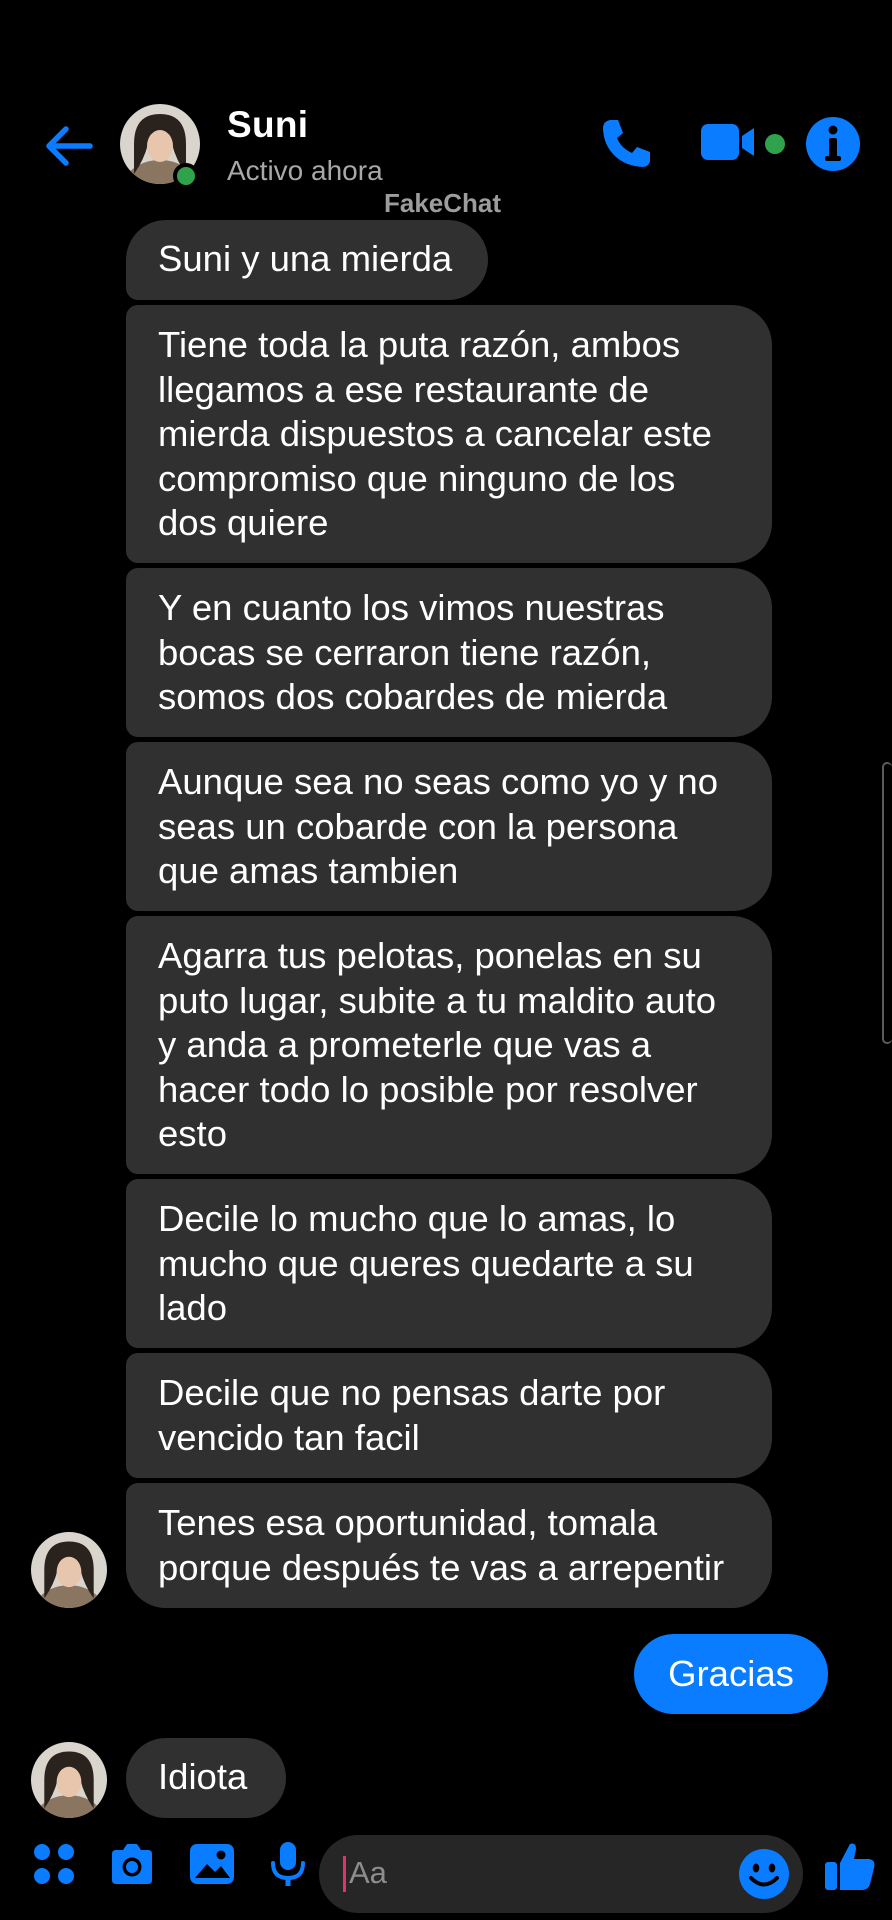  I want to click on image-icon, so click(212, 1864).